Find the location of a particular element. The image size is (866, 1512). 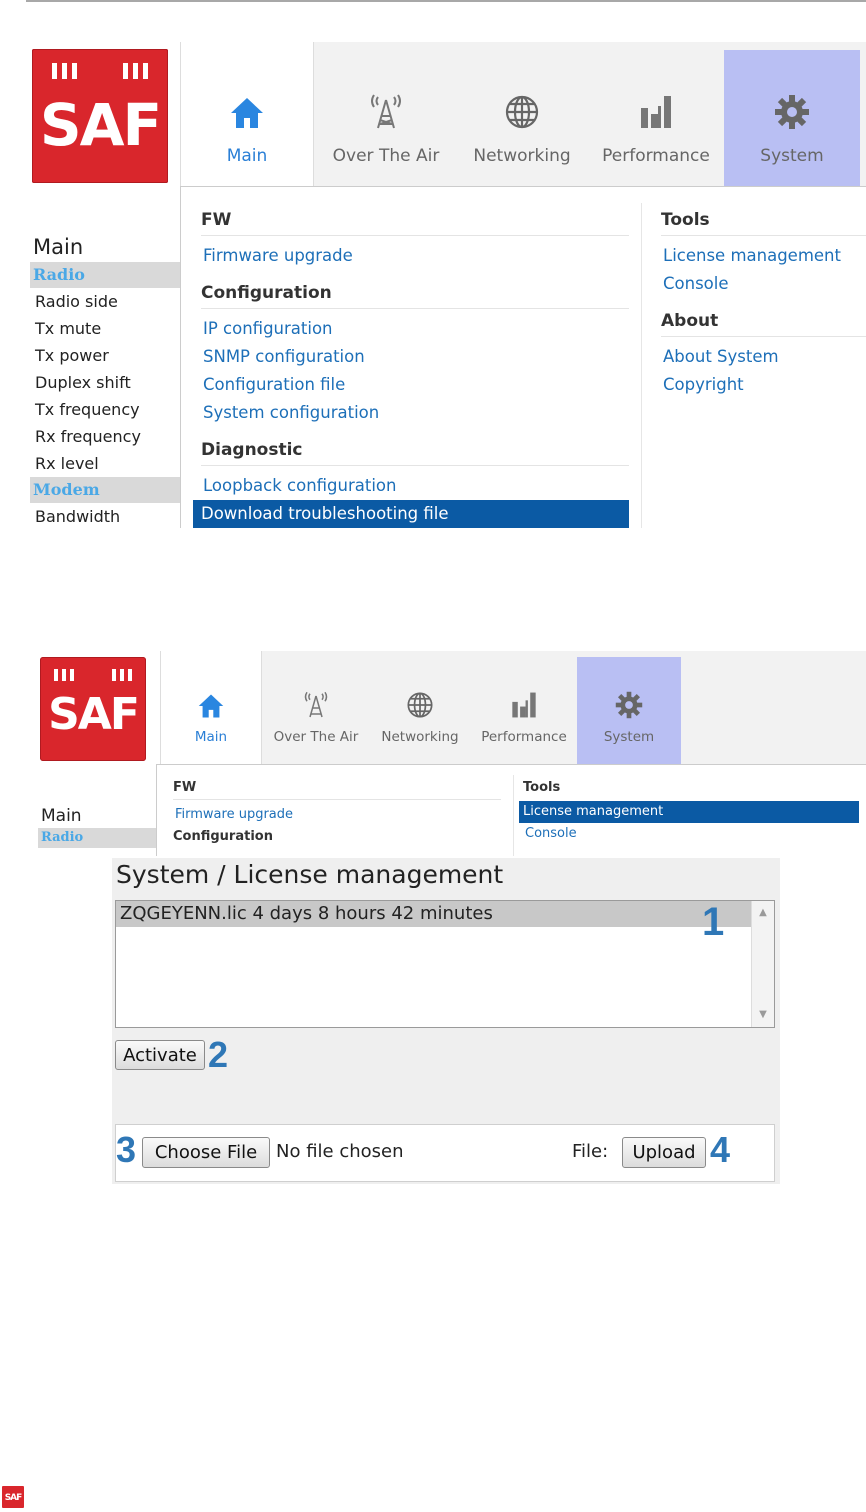

menu-column-right: Tools License management Console is located at coordinates (689, 811).